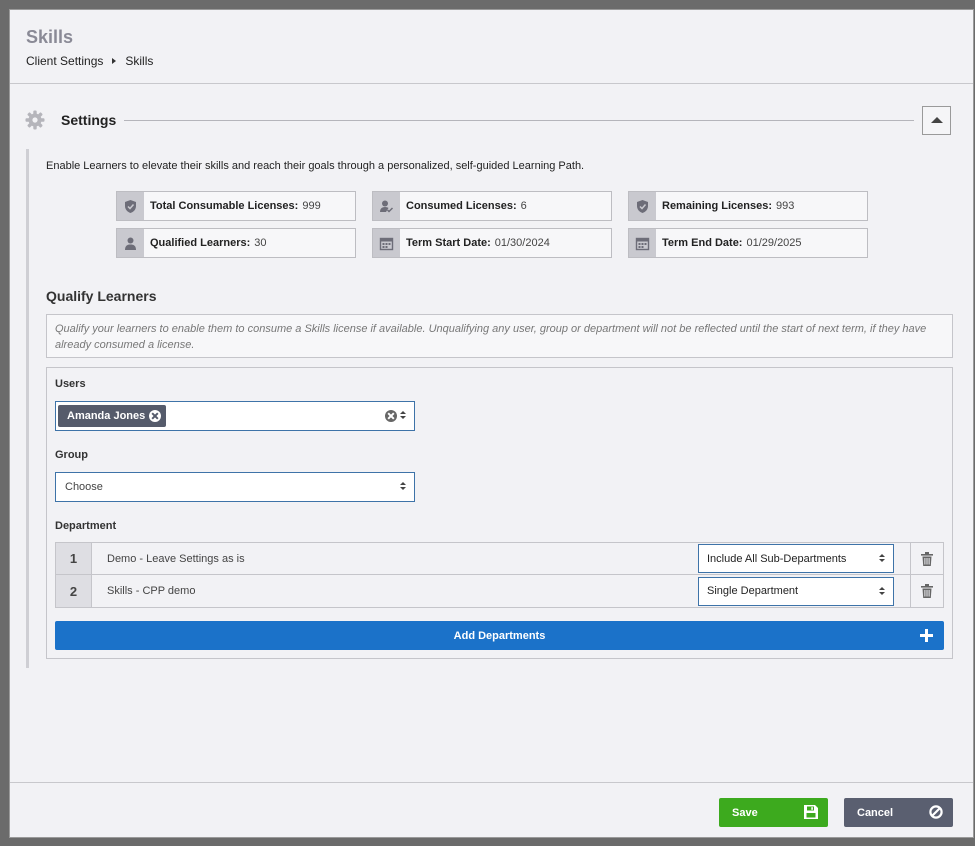 The height and width of the screenshot is (846, 975). Describe the element at coordinates (311, 206) in the screenshot. I see `total-licenses-value: 999` at that location.